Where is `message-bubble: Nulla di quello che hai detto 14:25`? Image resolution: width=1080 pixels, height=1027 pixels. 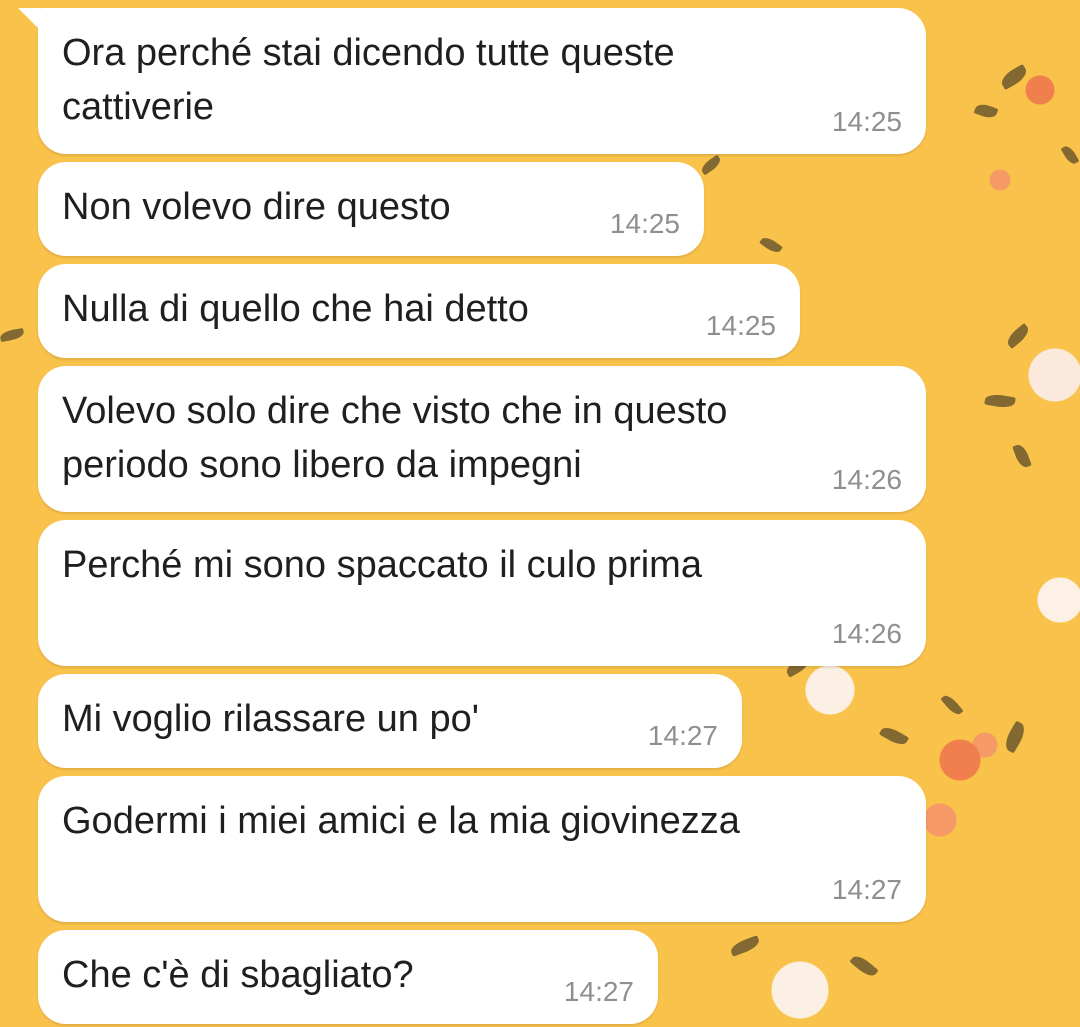
message-bubble: Nulla di quello che hai detto 14:25 is located at coordinates (419, 311).